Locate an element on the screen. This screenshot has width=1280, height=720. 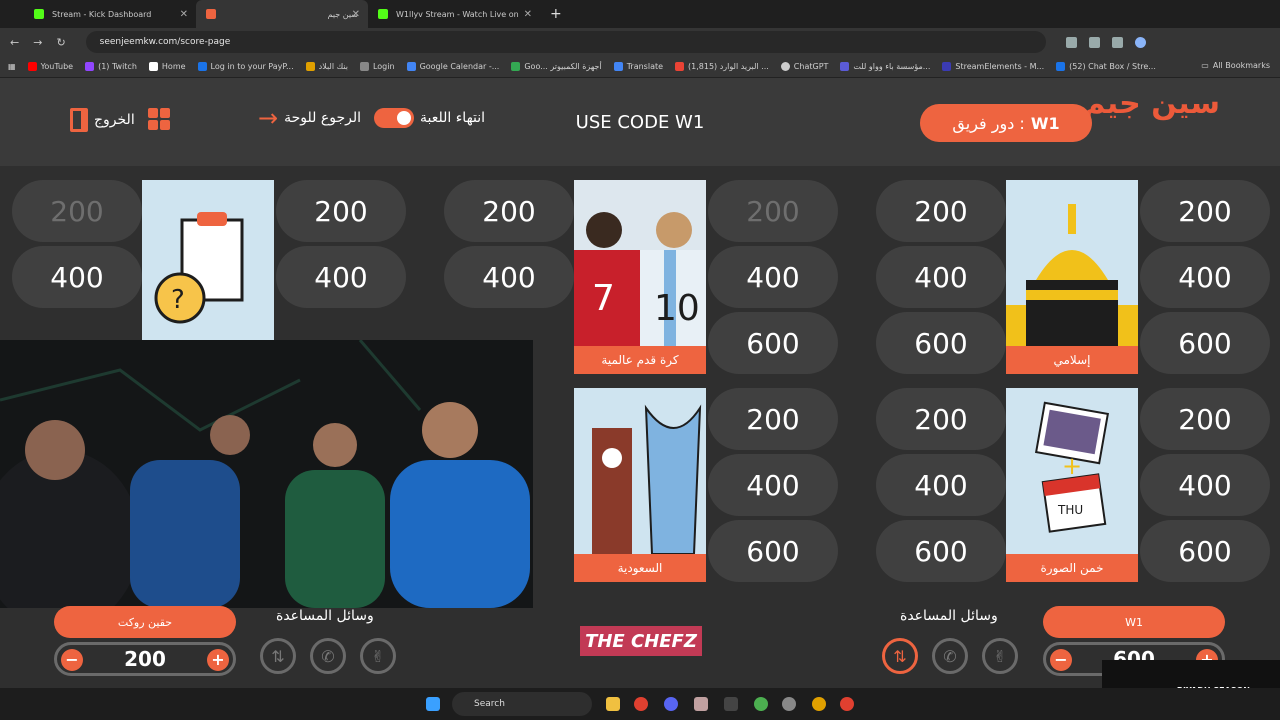
all-bookmarks: ▭ All Bookmarks is located at coordinates (1235, 65).